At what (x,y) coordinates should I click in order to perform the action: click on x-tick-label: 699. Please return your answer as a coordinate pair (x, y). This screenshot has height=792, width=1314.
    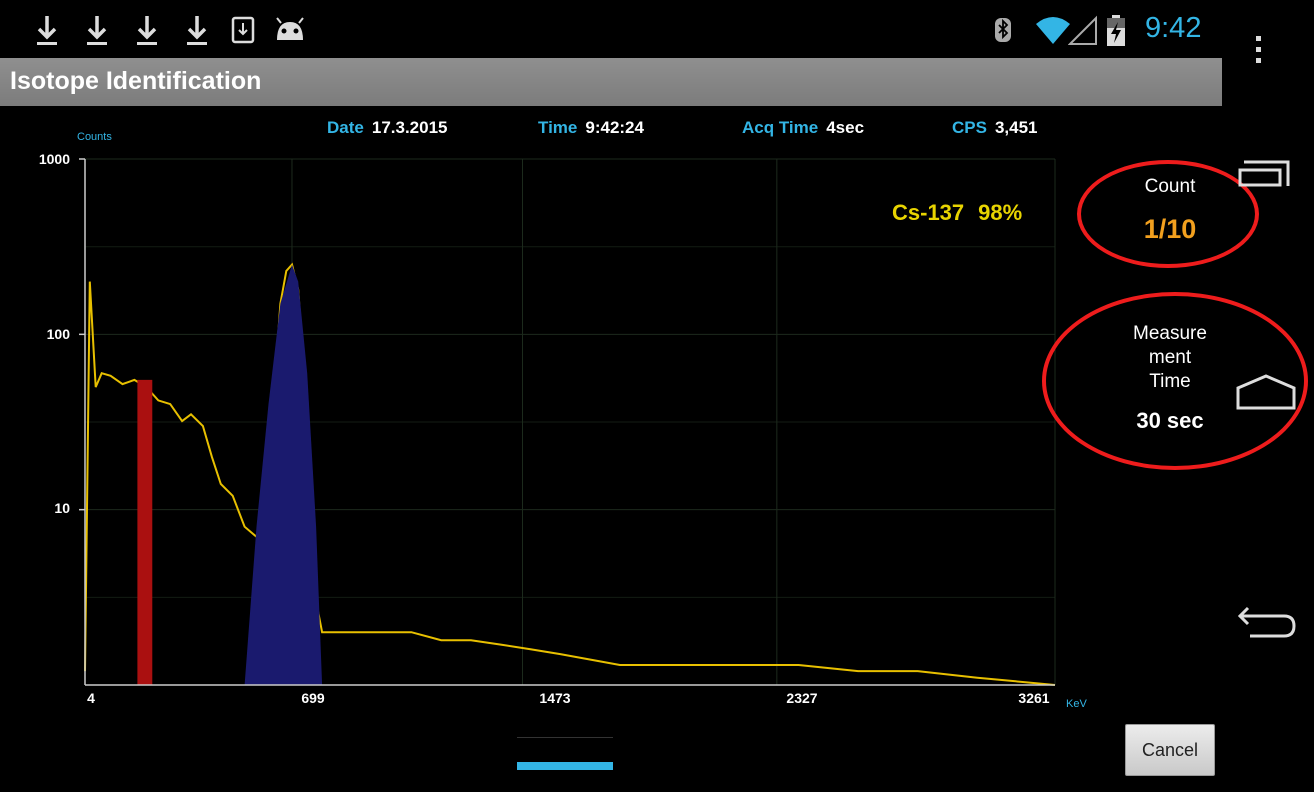
    Looking at the image, I should click on (313, 698).